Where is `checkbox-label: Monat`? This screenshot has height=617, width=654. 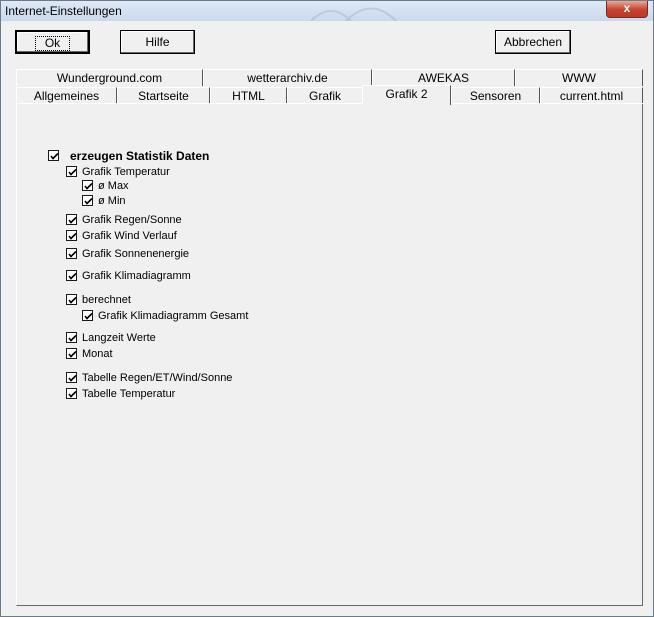 checkbox-label: Monat is located at coordinates (97, 354).